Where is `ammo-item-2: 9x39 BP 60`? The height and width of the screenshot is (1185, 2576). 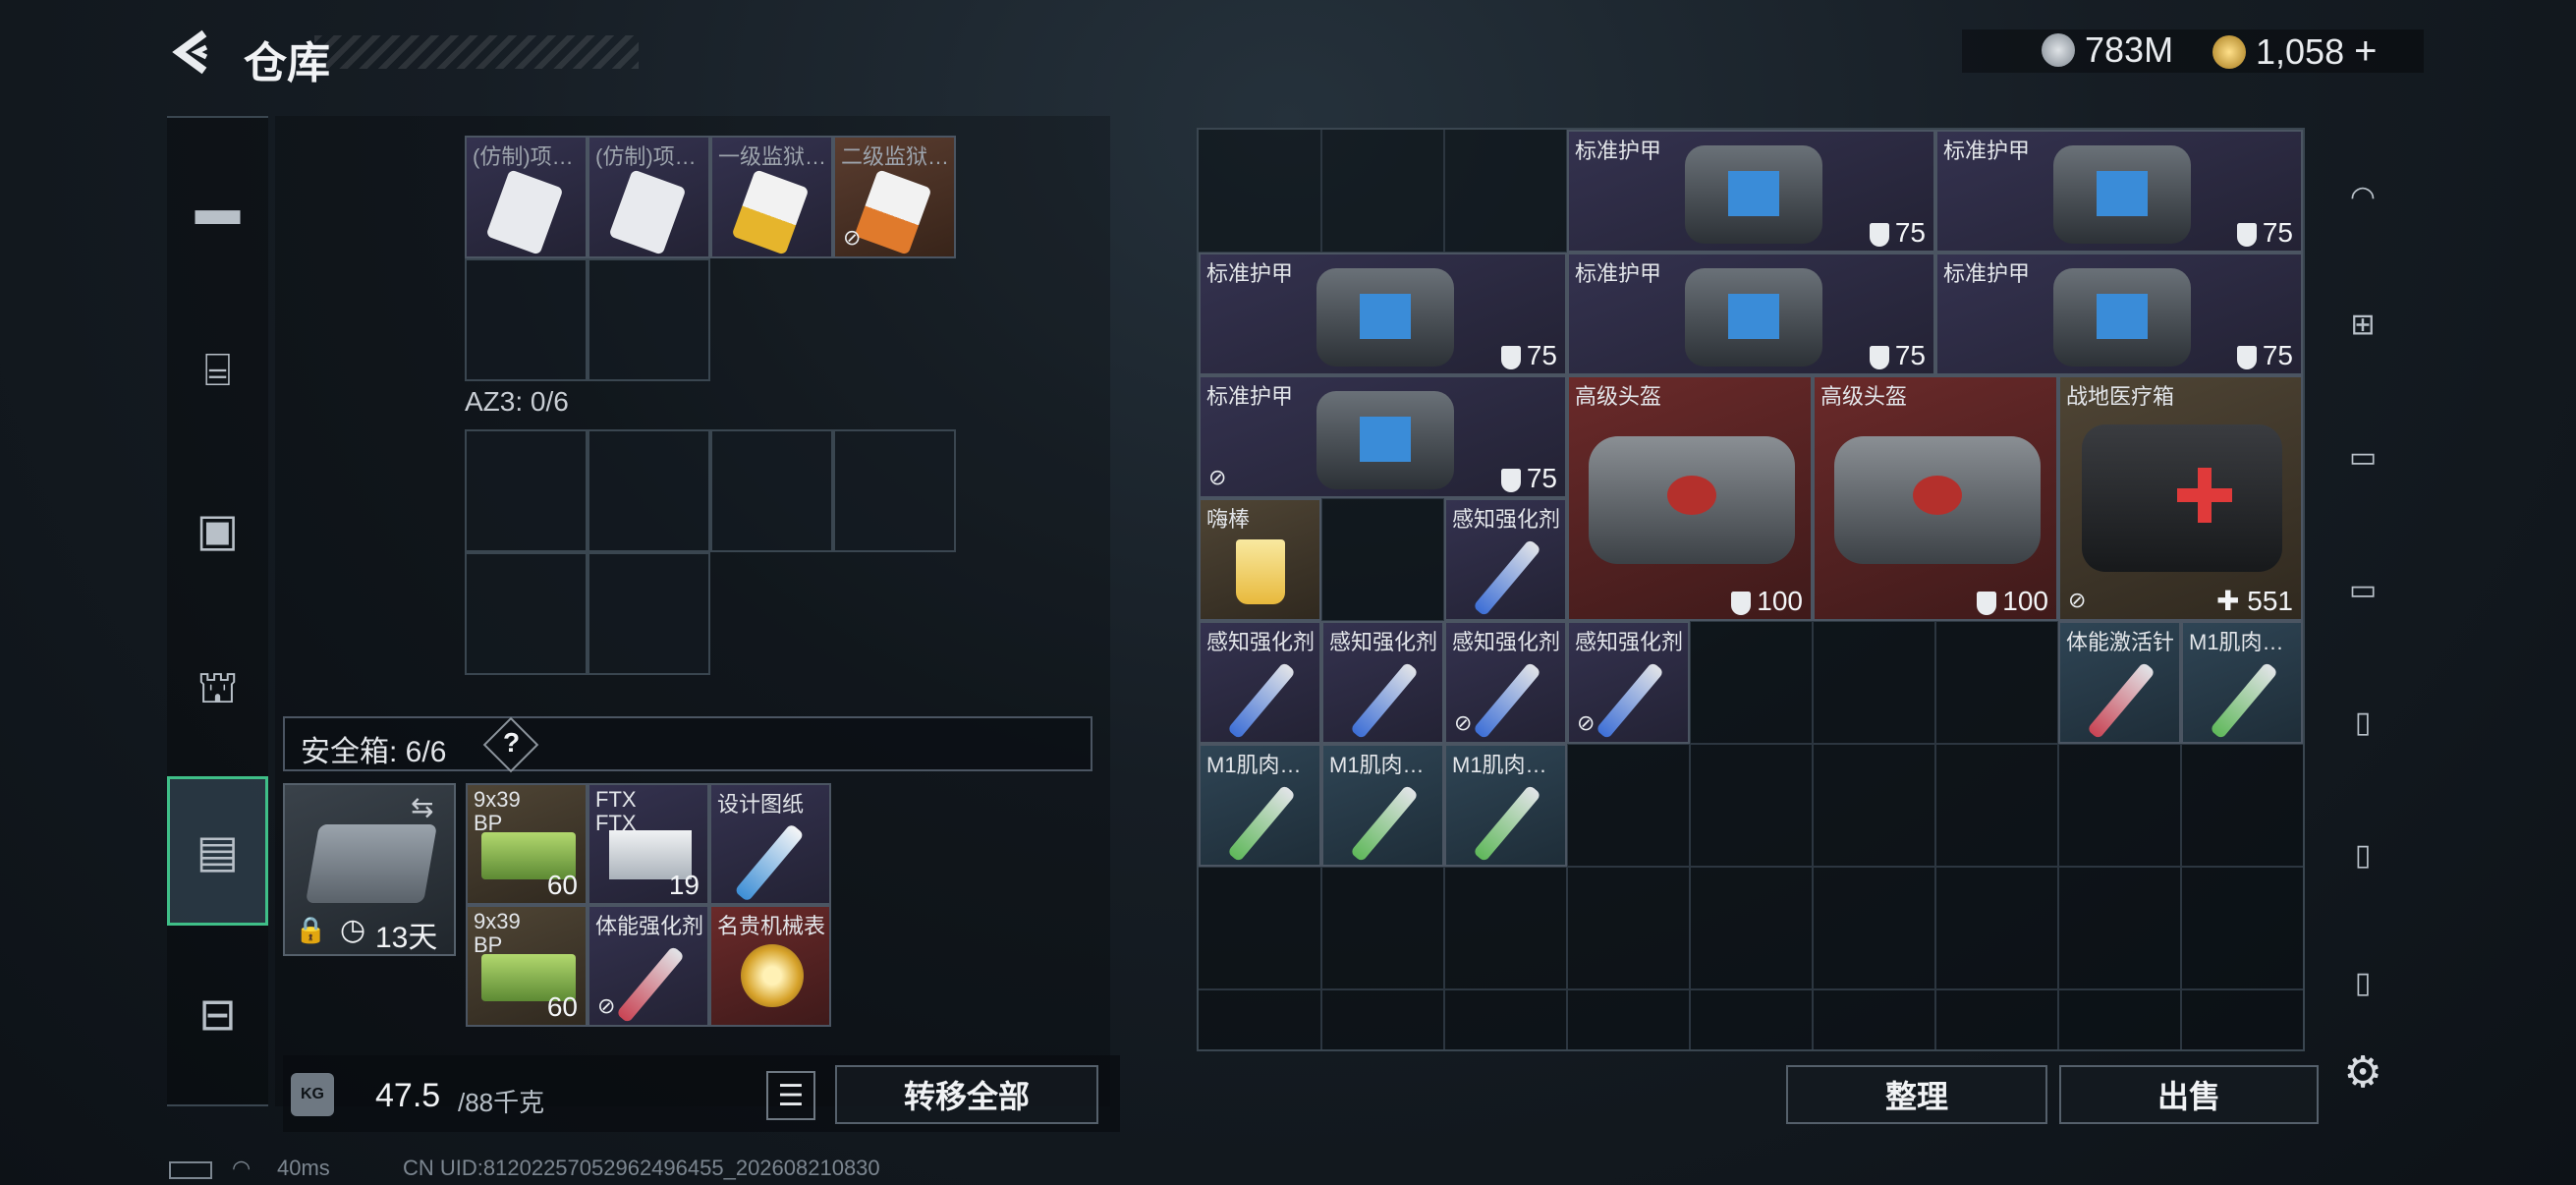
ammo-item-2: 9x39 BP 60 is located at coordinates (527, 966).